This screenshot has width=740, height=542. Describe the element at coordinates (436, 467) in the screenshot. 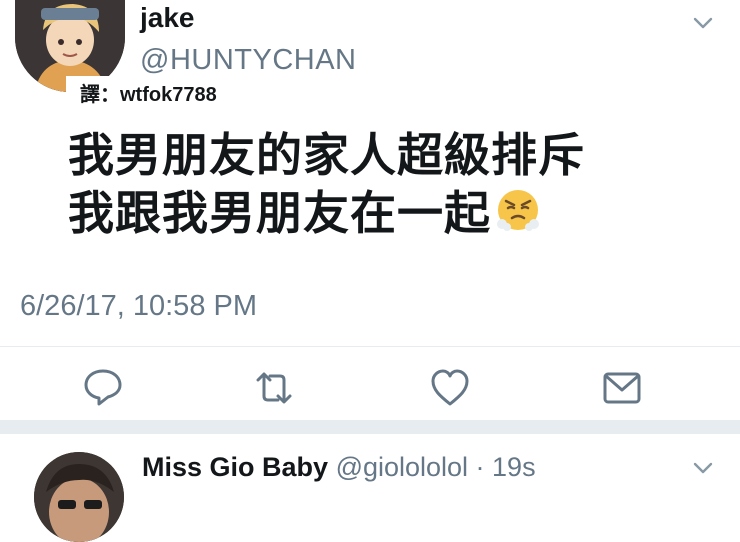

I see `reply-handle-time: @giolololol · 19s` at that location.